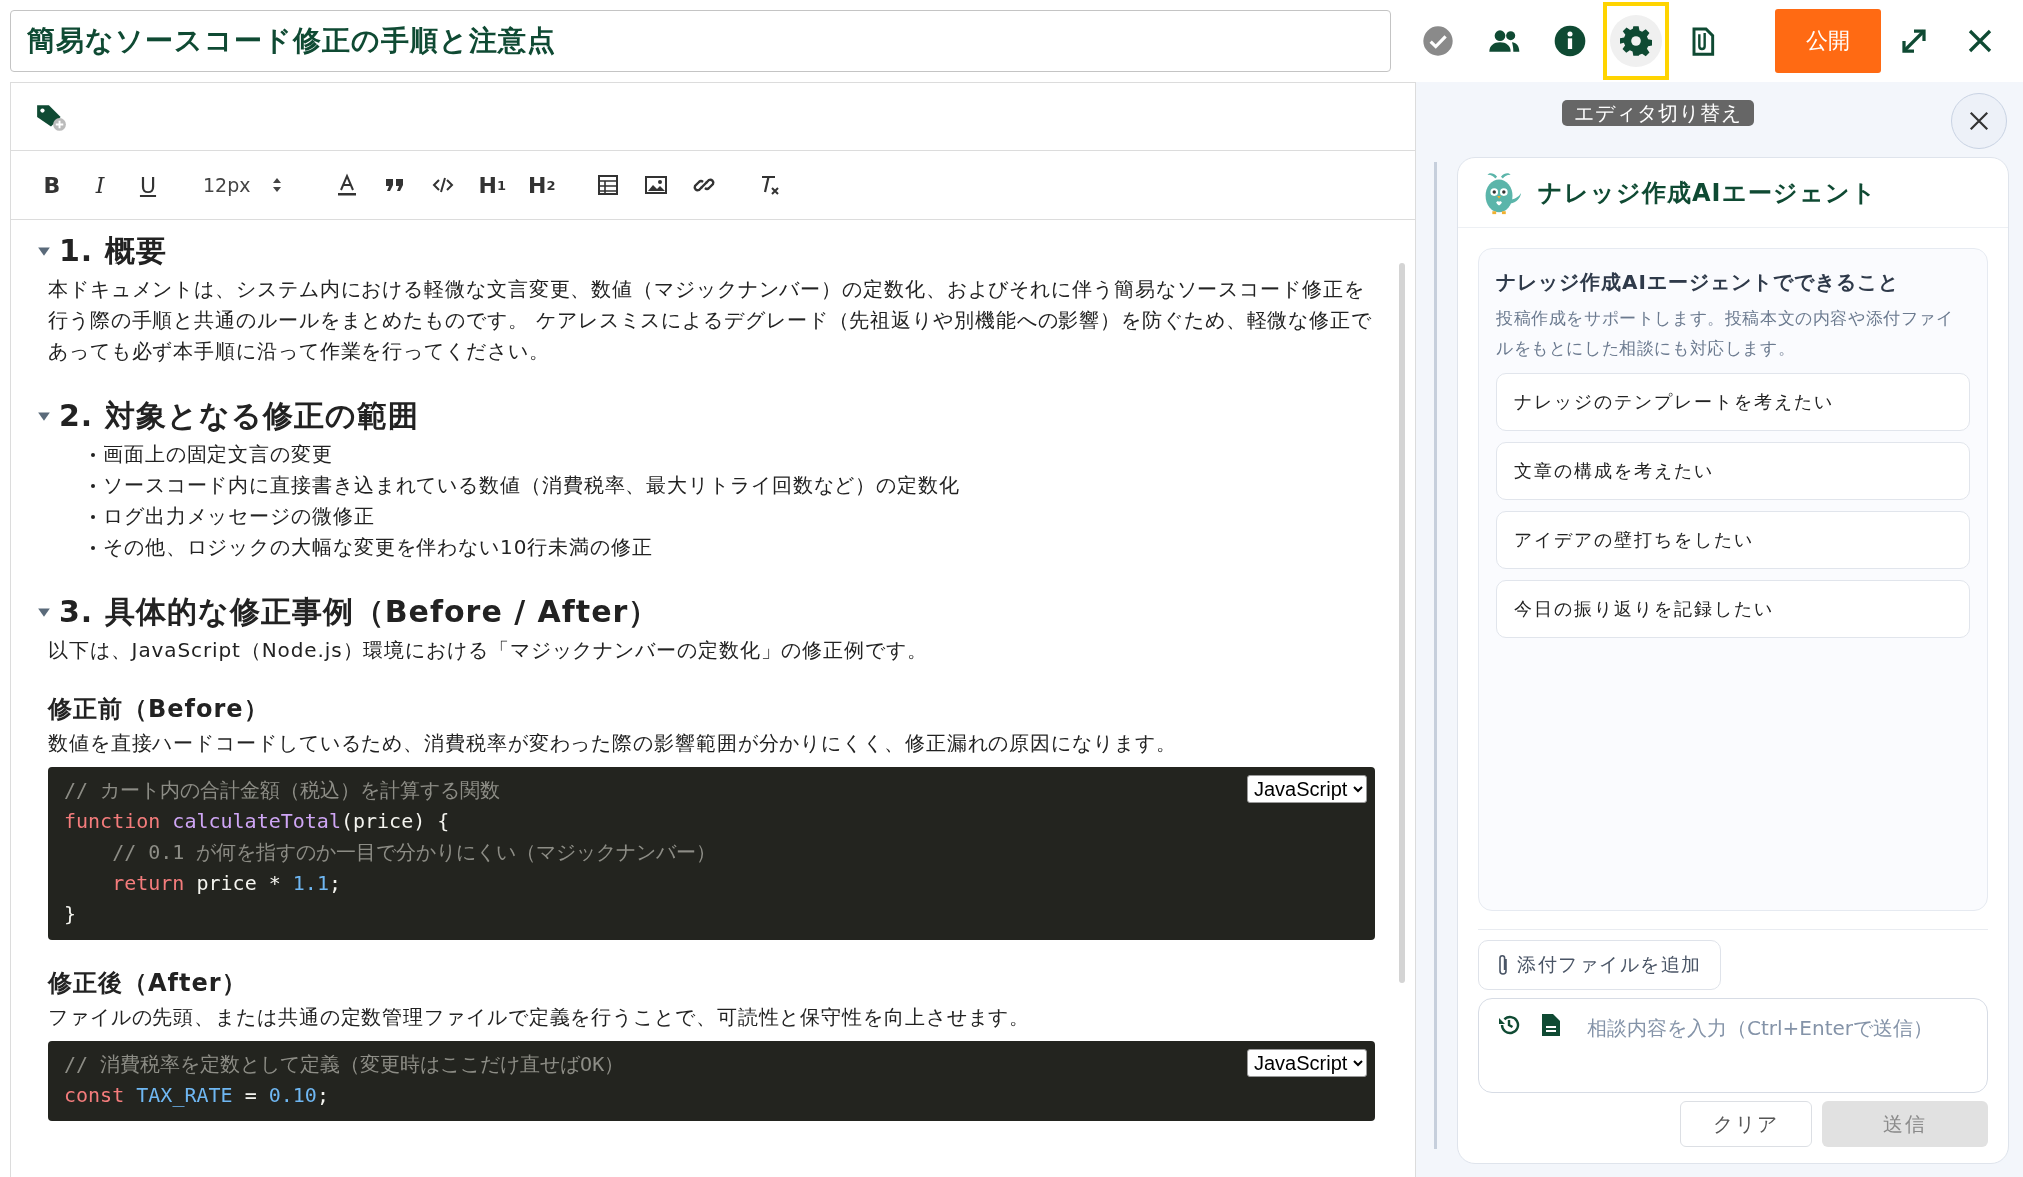 The width and height of the screenshot is (2023, 1177). I want to click on panel-heading: ナレッジ作成AIエージェントでできること, so click(1698, 282).